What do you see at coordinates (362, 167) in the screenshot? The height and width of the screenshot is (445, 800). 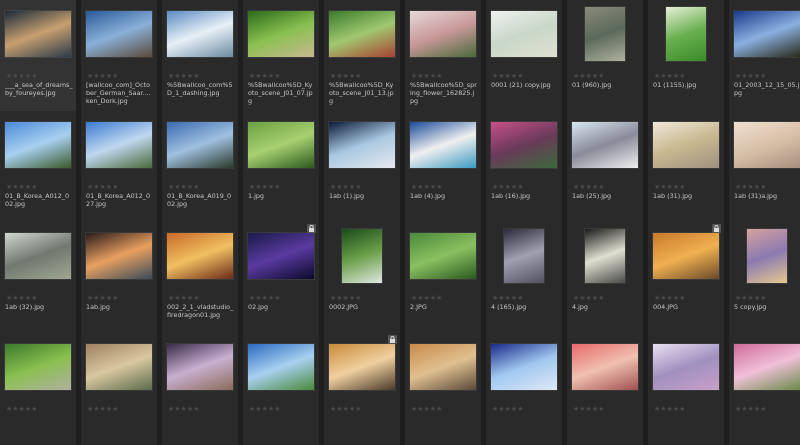 I see `thumbnail-item: ★★★★★ 1ab (1).jpg` at bounding box center [362, 167].